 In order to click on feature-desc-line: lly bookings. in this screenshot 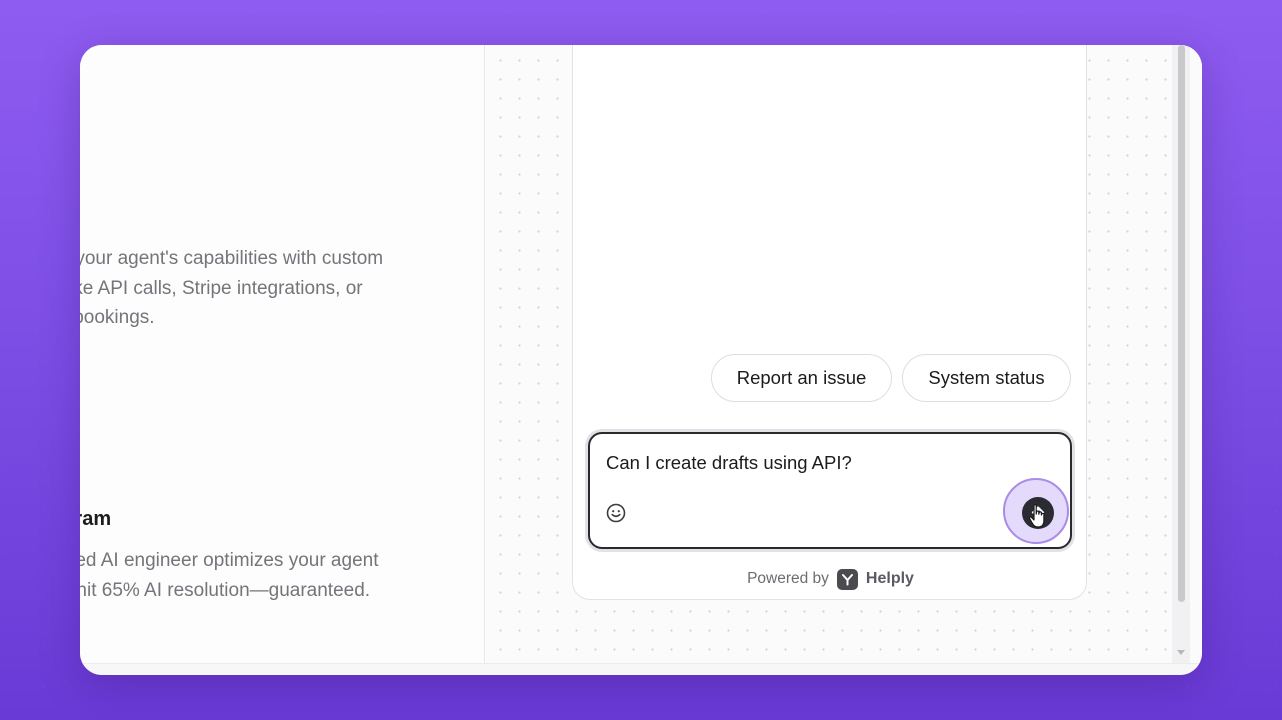, I will do `click(117, 317)`.